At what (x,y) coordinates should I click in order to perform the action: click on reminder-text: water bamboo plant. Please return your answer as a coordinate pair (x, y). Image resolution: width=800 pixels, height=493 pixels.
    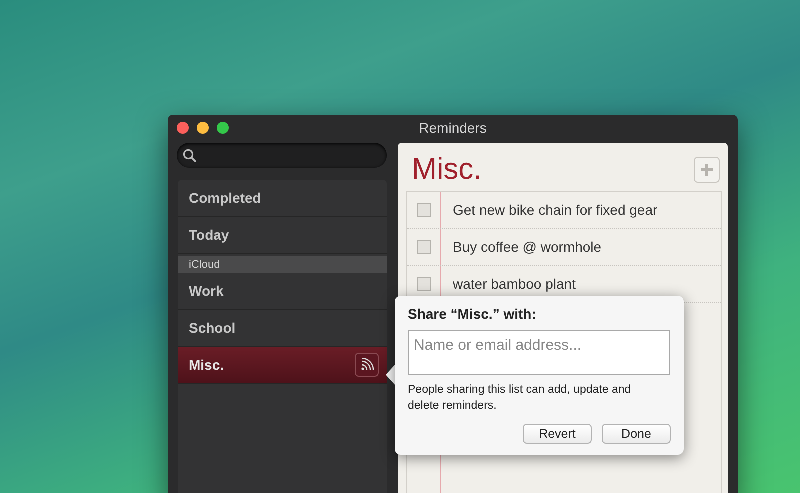
    Looking at the image, I should click on (514, 284).